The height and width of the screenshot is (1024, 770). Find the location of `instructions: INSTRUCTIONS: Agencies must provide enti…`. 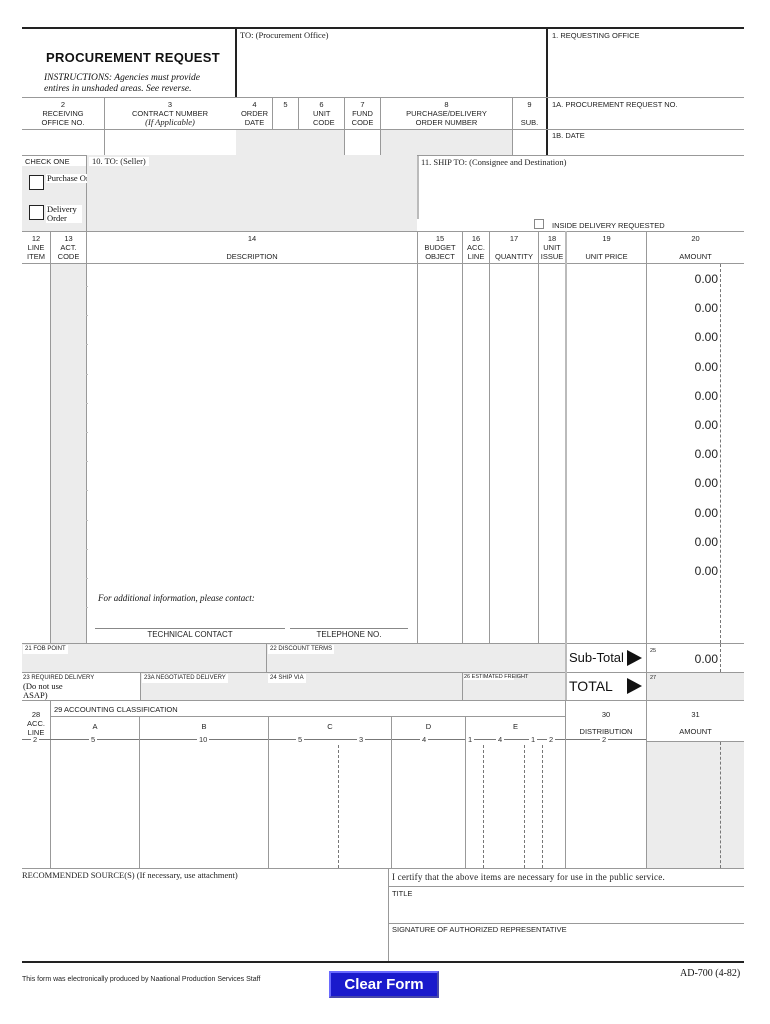

instructions: INSTRUCTIONS: Agencies must provide enti… is located at coordinates (122, 83).